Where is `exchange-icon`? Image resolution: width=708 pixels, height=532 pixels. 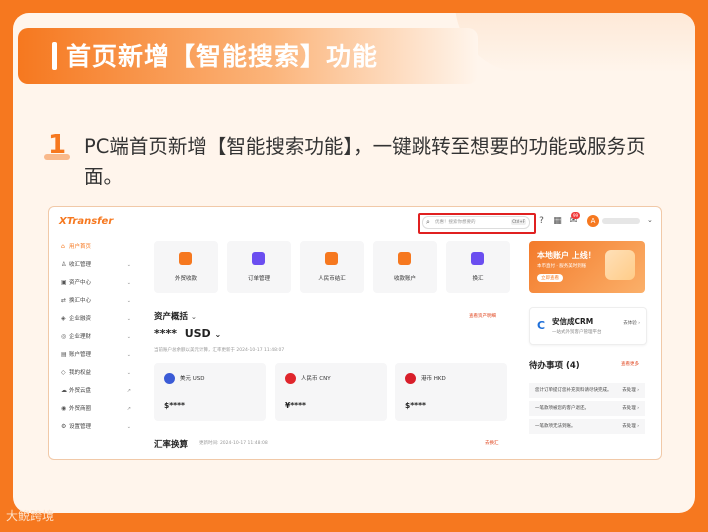
exchange-icon is located at coordinates (477, 258).